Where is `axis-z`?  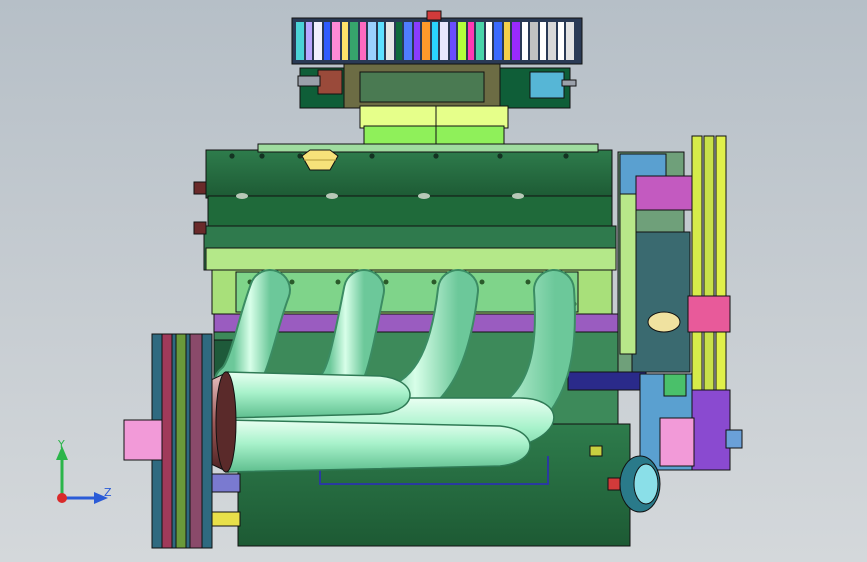
axis-z is located at coordinates (85, 498).